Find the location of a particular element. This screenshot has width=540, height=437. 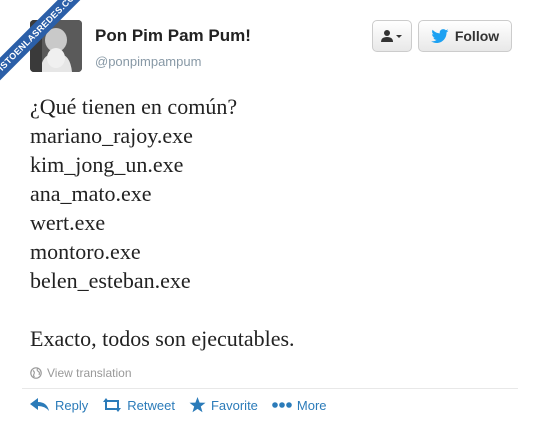

tweet-line: ana_mato.exe is located at coordinates (91, 193).